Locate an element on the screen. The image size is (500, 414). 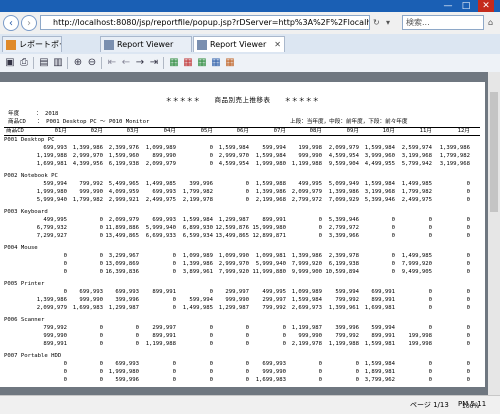
sales-cell: 1,599,960 is located at coordinates (123, 156).